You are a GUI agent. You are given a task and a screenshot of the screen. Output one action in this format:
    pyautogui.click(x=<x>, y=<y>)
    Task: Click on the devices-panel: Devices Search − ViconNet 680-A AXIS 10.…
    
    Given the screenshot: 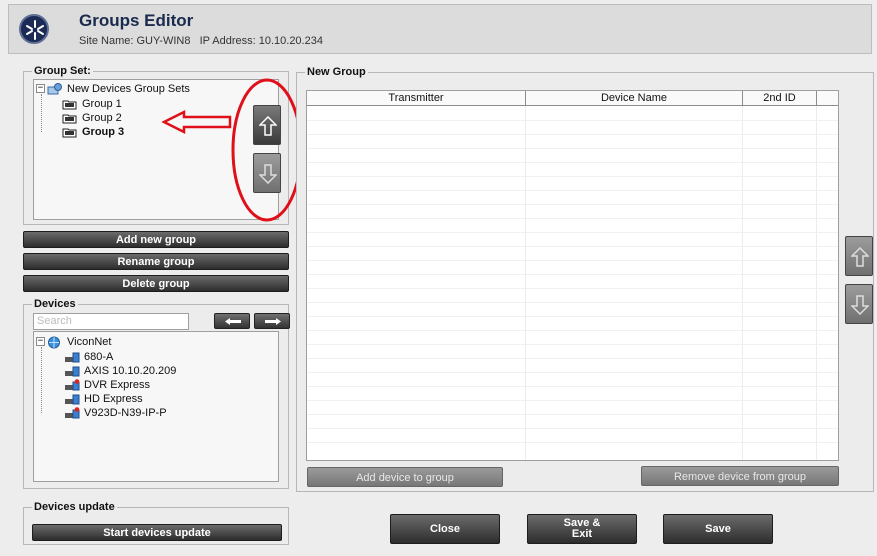 What is the action you would take?
    pyautogui.click(x=156, y=393)
    